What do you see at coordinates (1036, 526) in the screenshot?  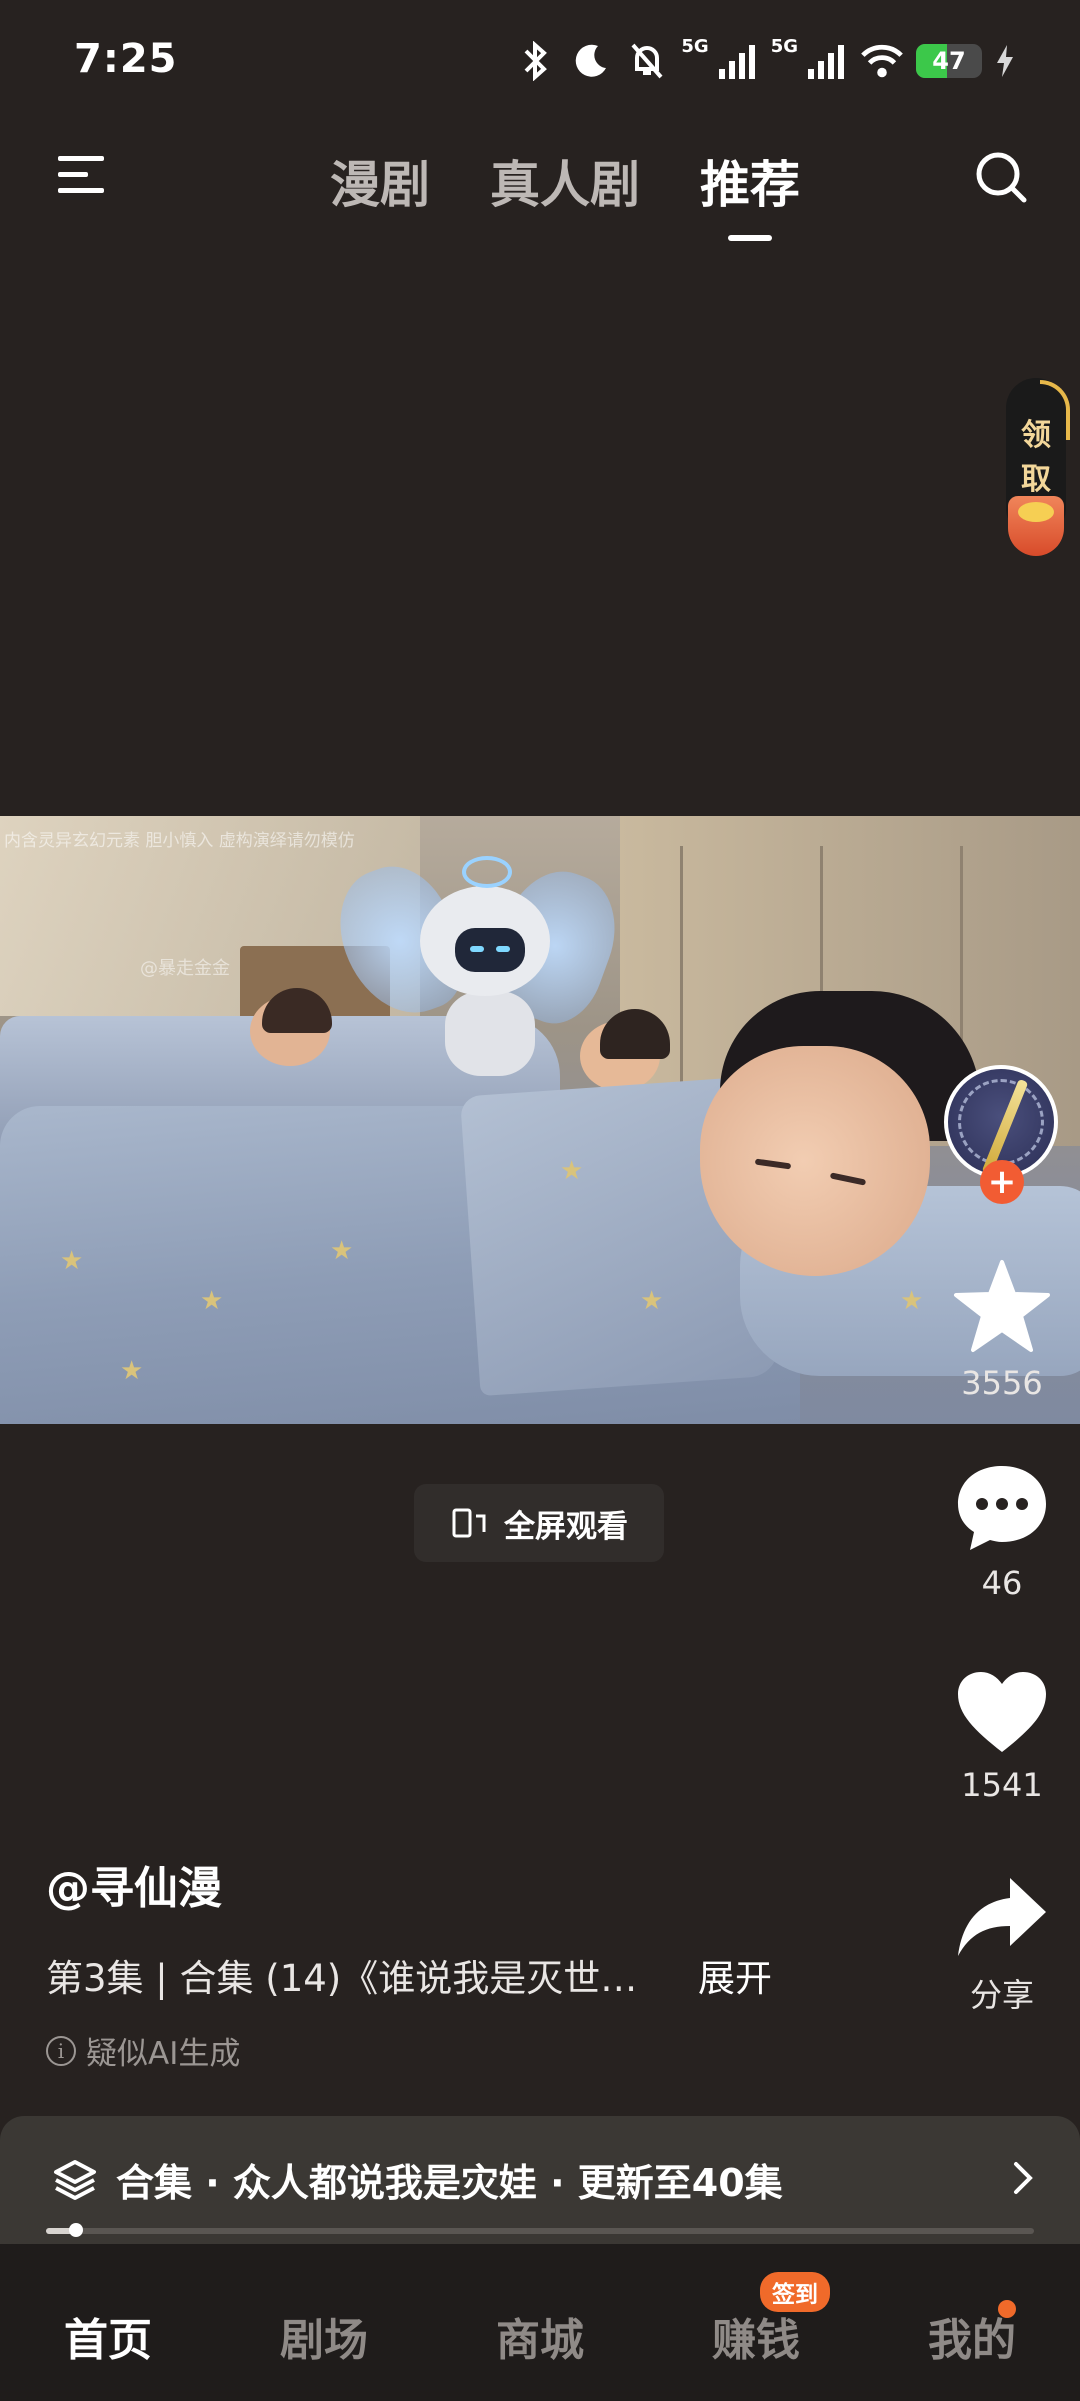 I see `coin-pot-icon` at bounding box center [1036, 526].